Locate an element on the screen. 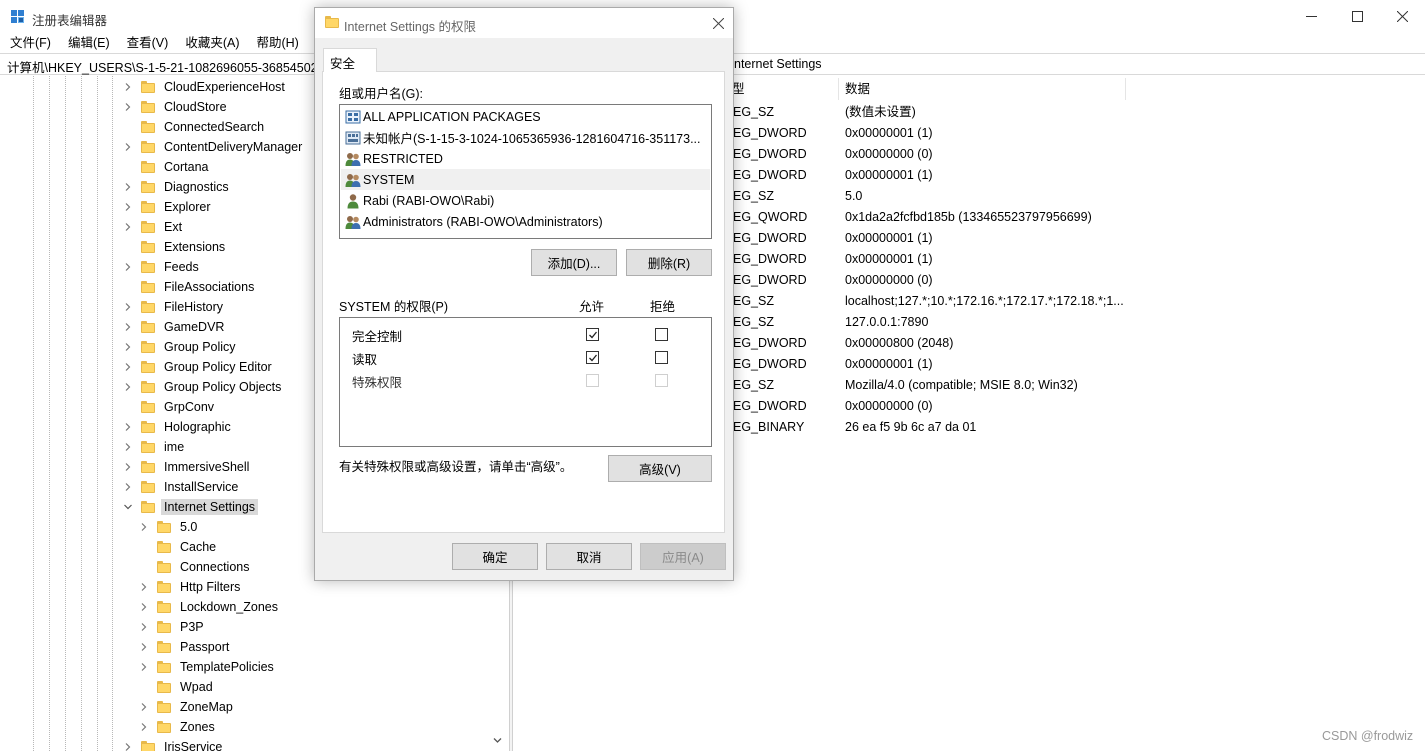 This screenshot has width=1425, height=751. tree-item: ime is located at coordinates (155, 447).